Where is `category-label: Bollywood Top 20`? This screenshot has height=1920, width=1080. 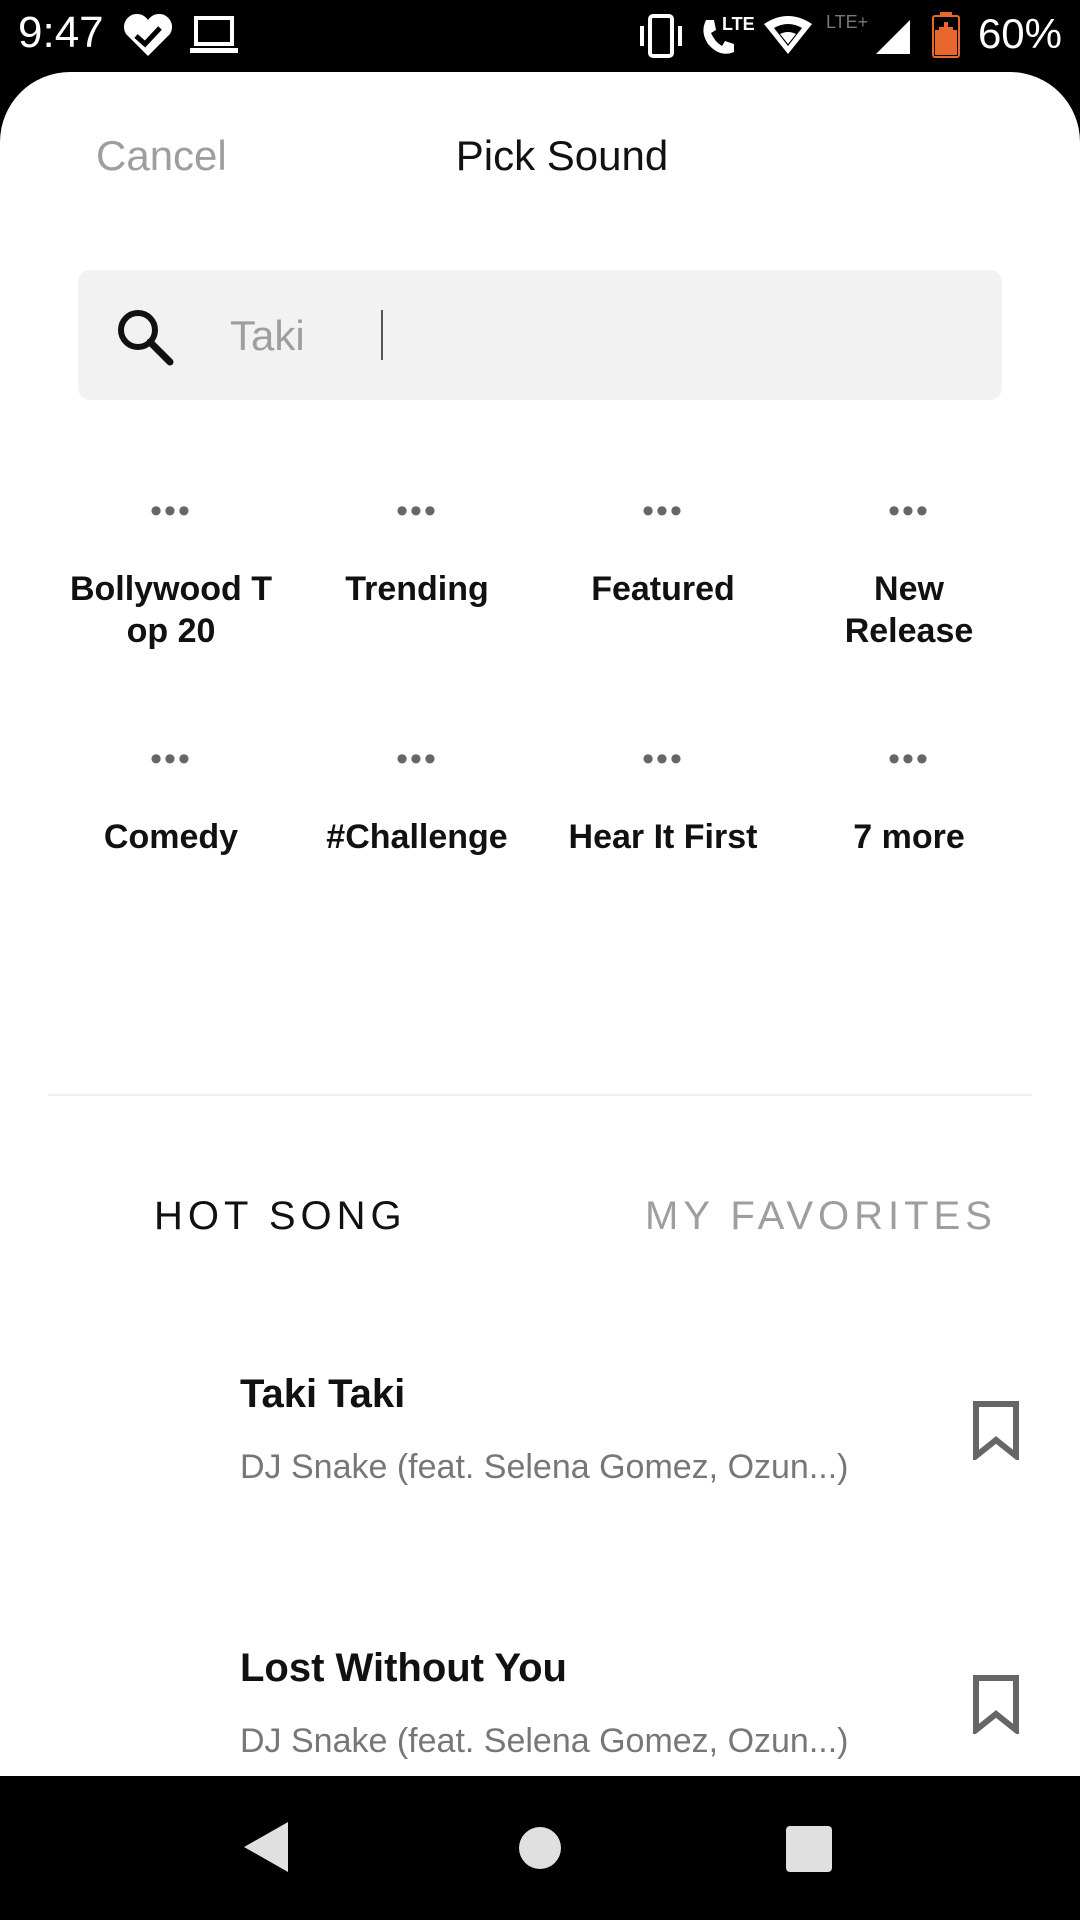
category-label: Bollywood Top 20 is located at coordinates (171, 610).